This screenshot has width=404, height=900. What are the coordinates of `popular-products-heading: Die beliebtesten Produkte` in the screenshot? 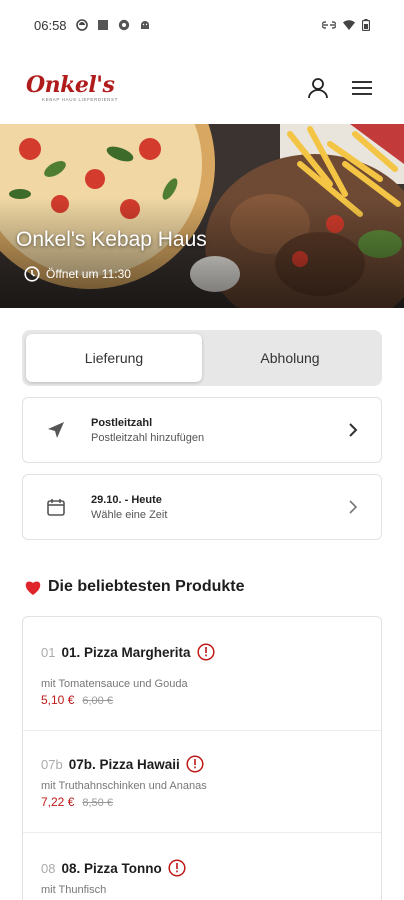 It's located at (134, 587).